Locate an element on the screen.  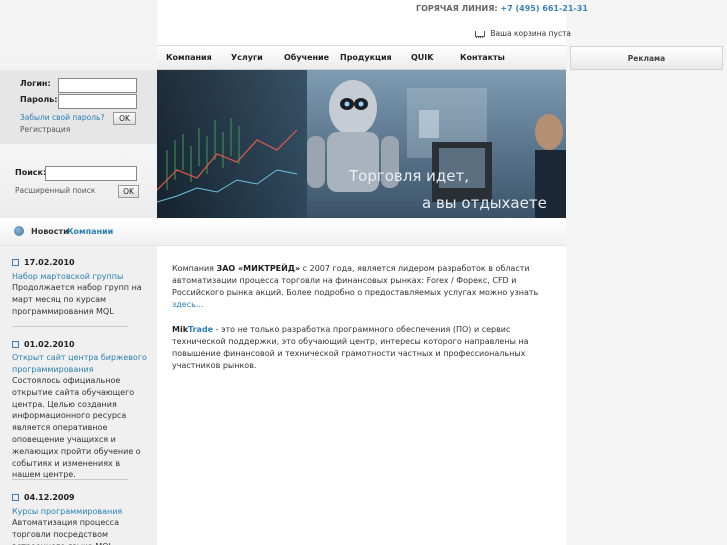
cart-text: Ваша корзина пуста is located at coordinates (531, 33).